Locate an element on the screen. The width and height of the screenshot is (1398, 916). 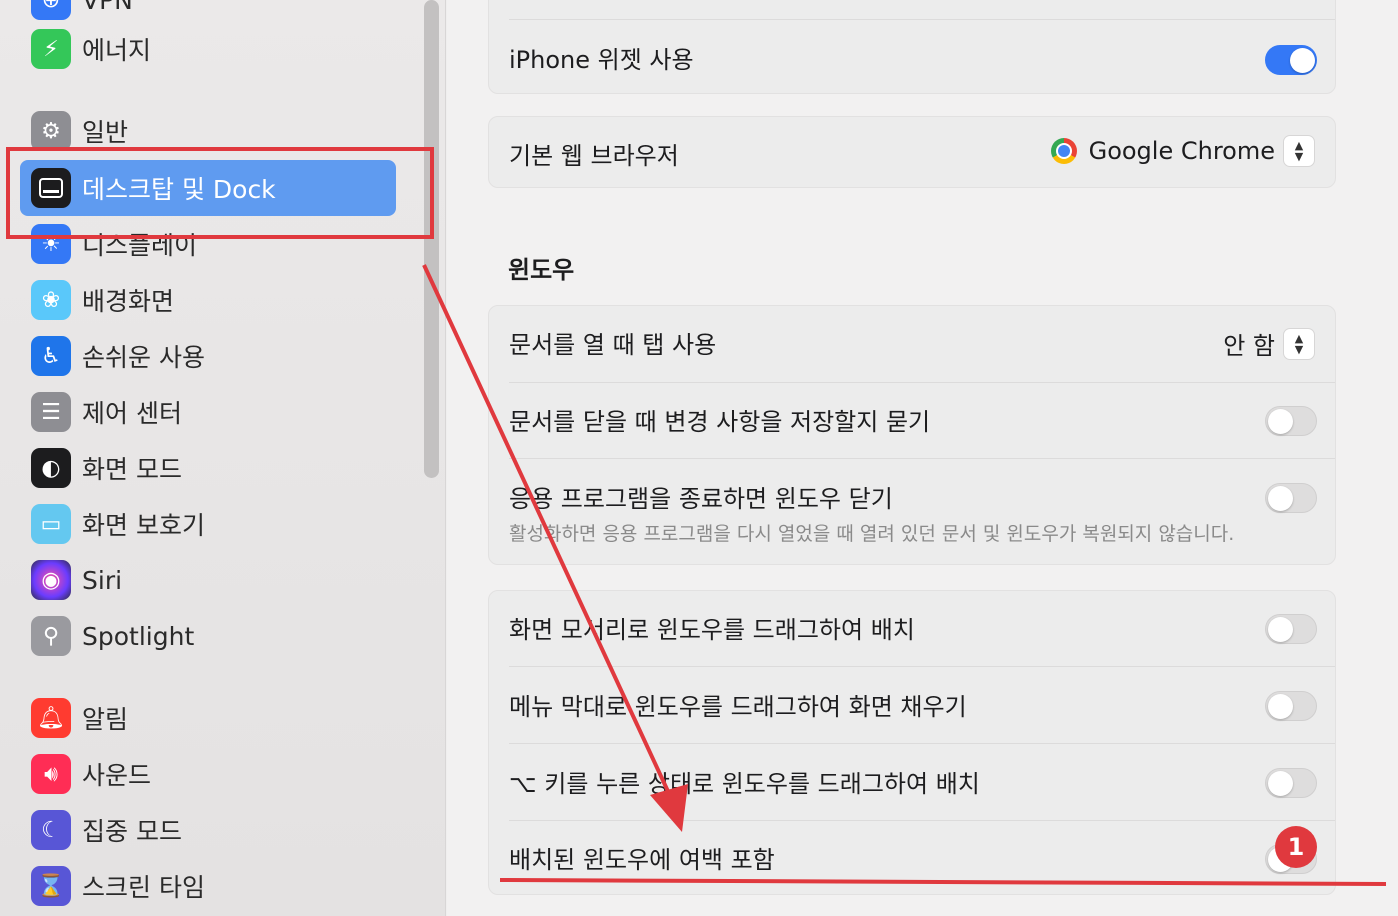
tiling-option-label: ⌥ 키를 누른 상태로 윈도우를 드래그하여 배치 is located at coordinates (744, 783).